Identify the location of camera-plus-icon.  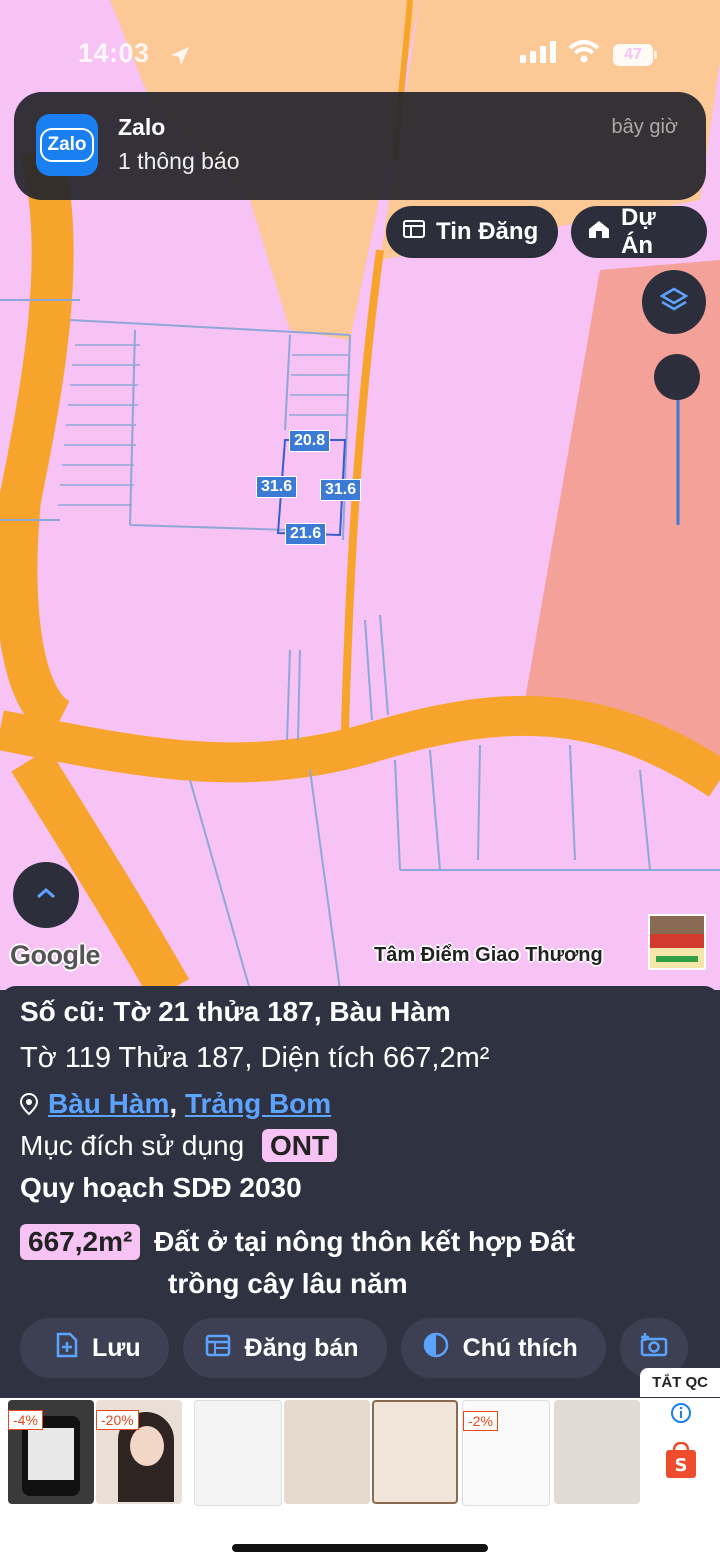
(654, 1348).